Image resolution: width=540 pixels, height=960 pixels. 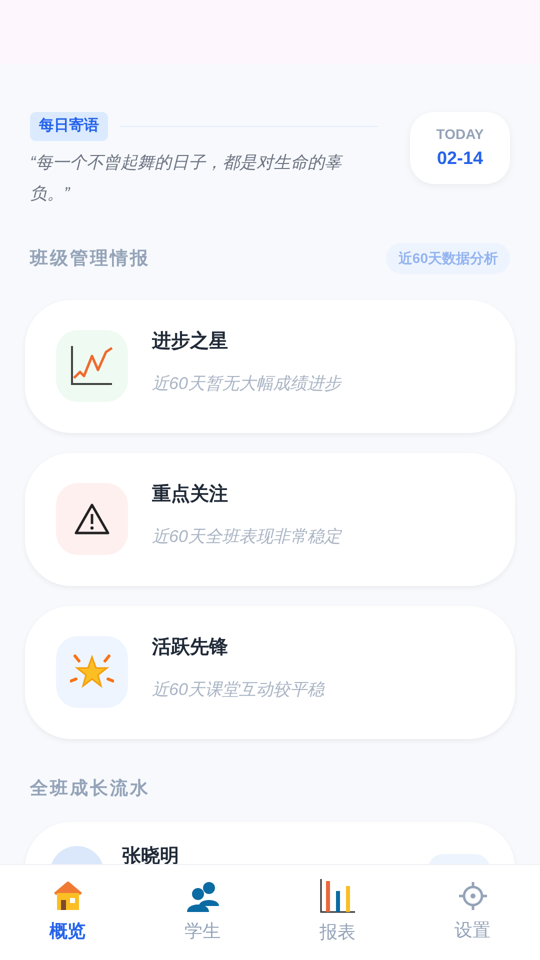 I want to click on card-subtitle: 近60天暂无大幅成绩进步, so click(x=246, y=383).